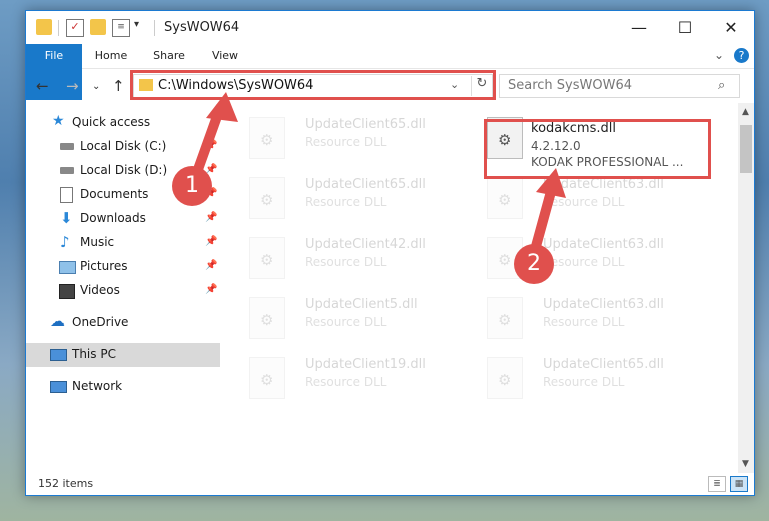 This screenshot has height=521, width=769. Describe the element at coordinates (313, 85) in the screenshot. I see `address-highlight` at that location.